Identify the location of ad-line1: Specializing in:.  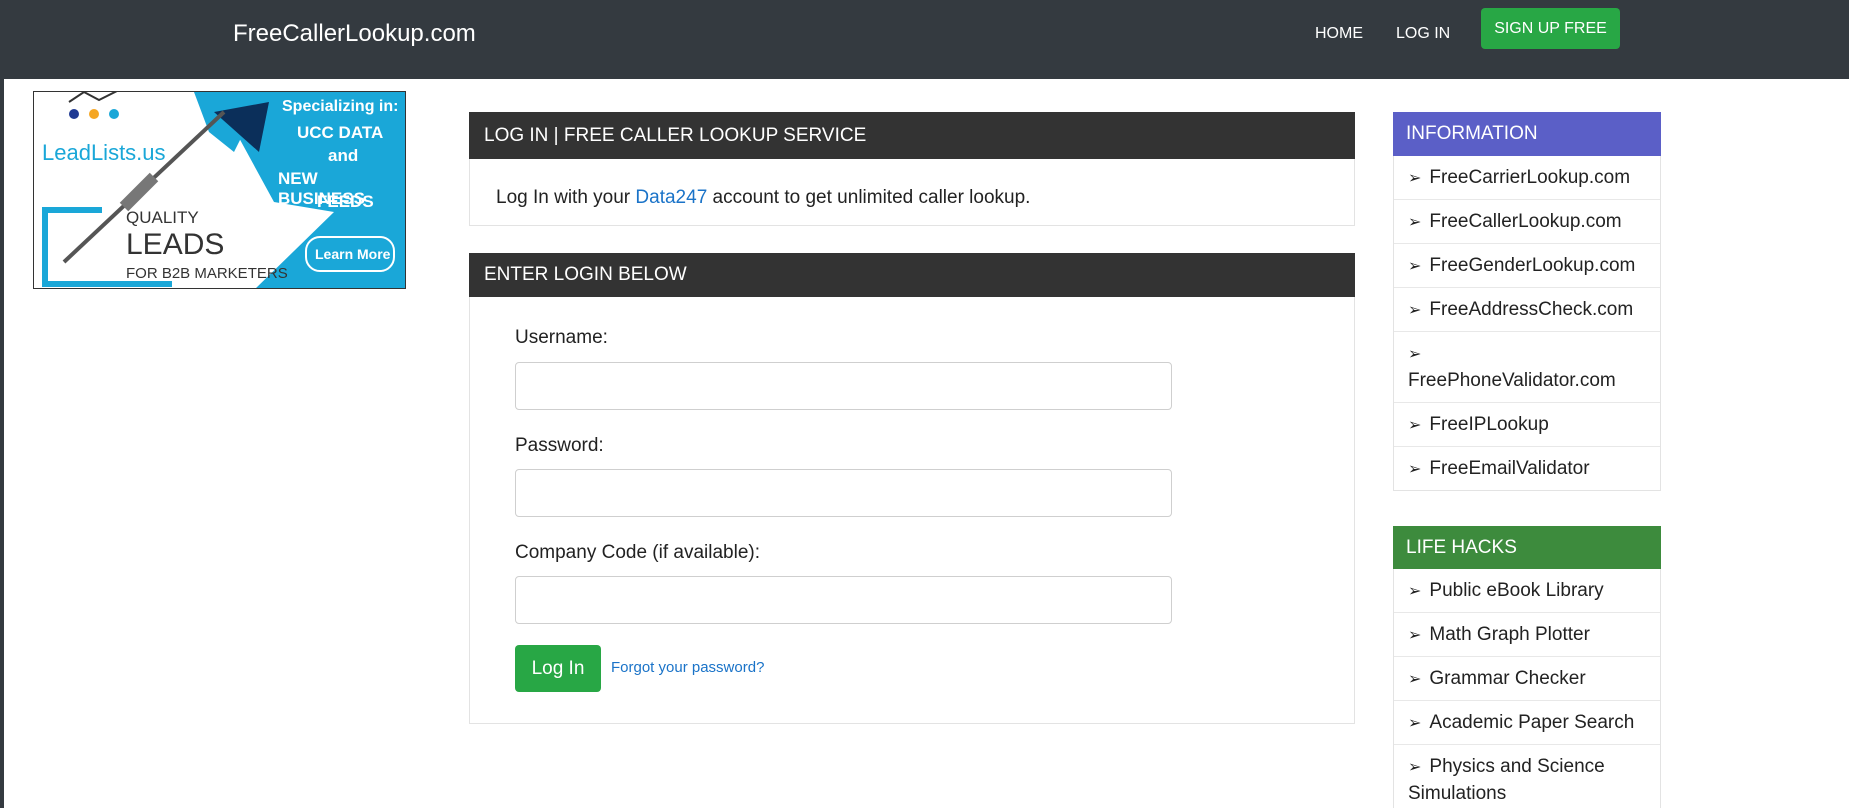
(340, 106).